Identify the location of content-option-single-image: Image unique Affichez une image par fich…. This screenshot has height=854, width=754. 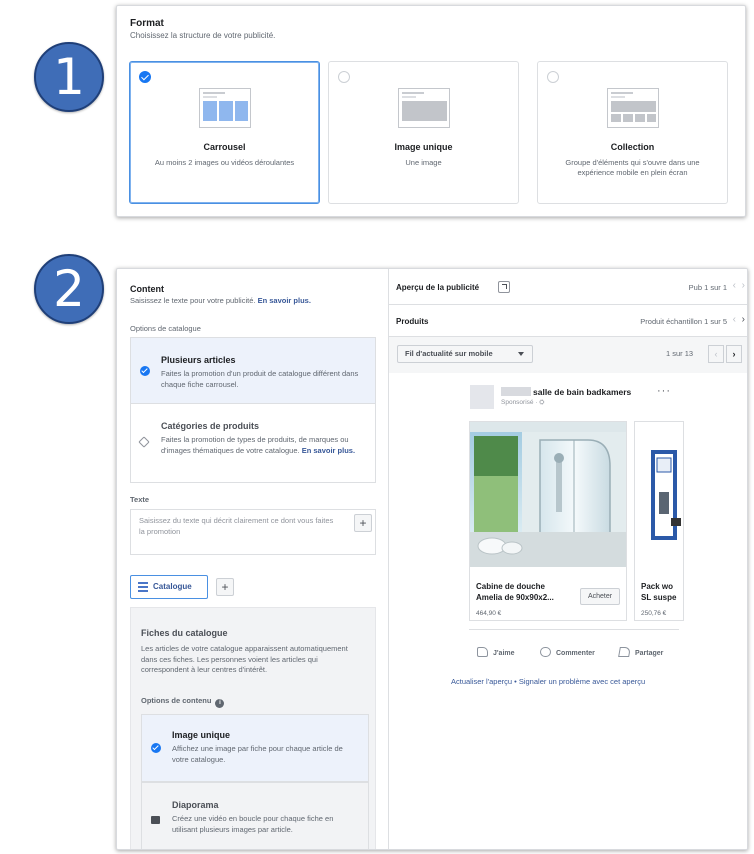
(255, 748).